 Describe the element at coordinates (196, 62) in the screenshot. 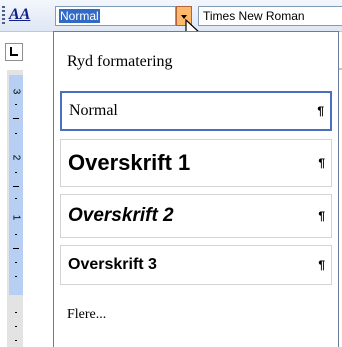

I see `menu-item-clear-formatting: Ryd formatering` at that location.